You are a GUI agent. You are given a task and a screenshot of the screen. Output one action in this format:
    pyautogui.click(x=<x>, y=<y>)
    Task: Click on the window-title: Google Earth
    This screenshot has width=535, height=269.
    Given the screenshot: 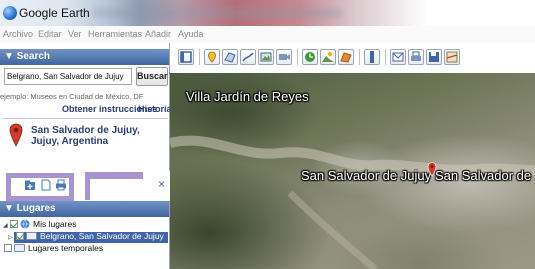 What is the action you would take?
    pyautogui.click(x=54, y=13)
    